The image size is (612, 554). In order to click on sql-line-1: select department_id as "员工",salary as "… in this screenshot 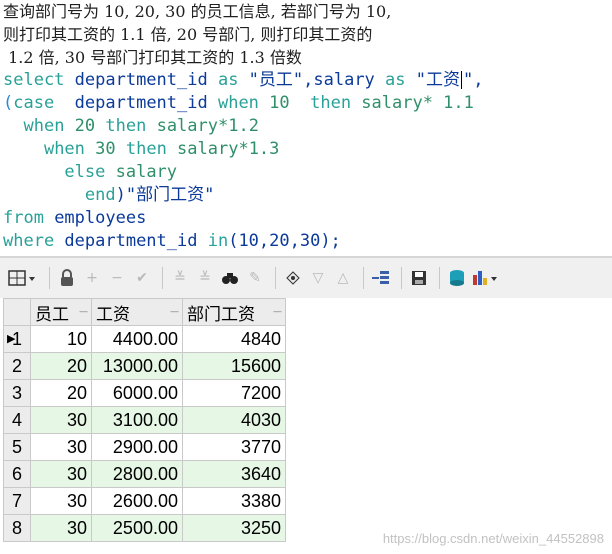, I will do `click(243, 80)`.